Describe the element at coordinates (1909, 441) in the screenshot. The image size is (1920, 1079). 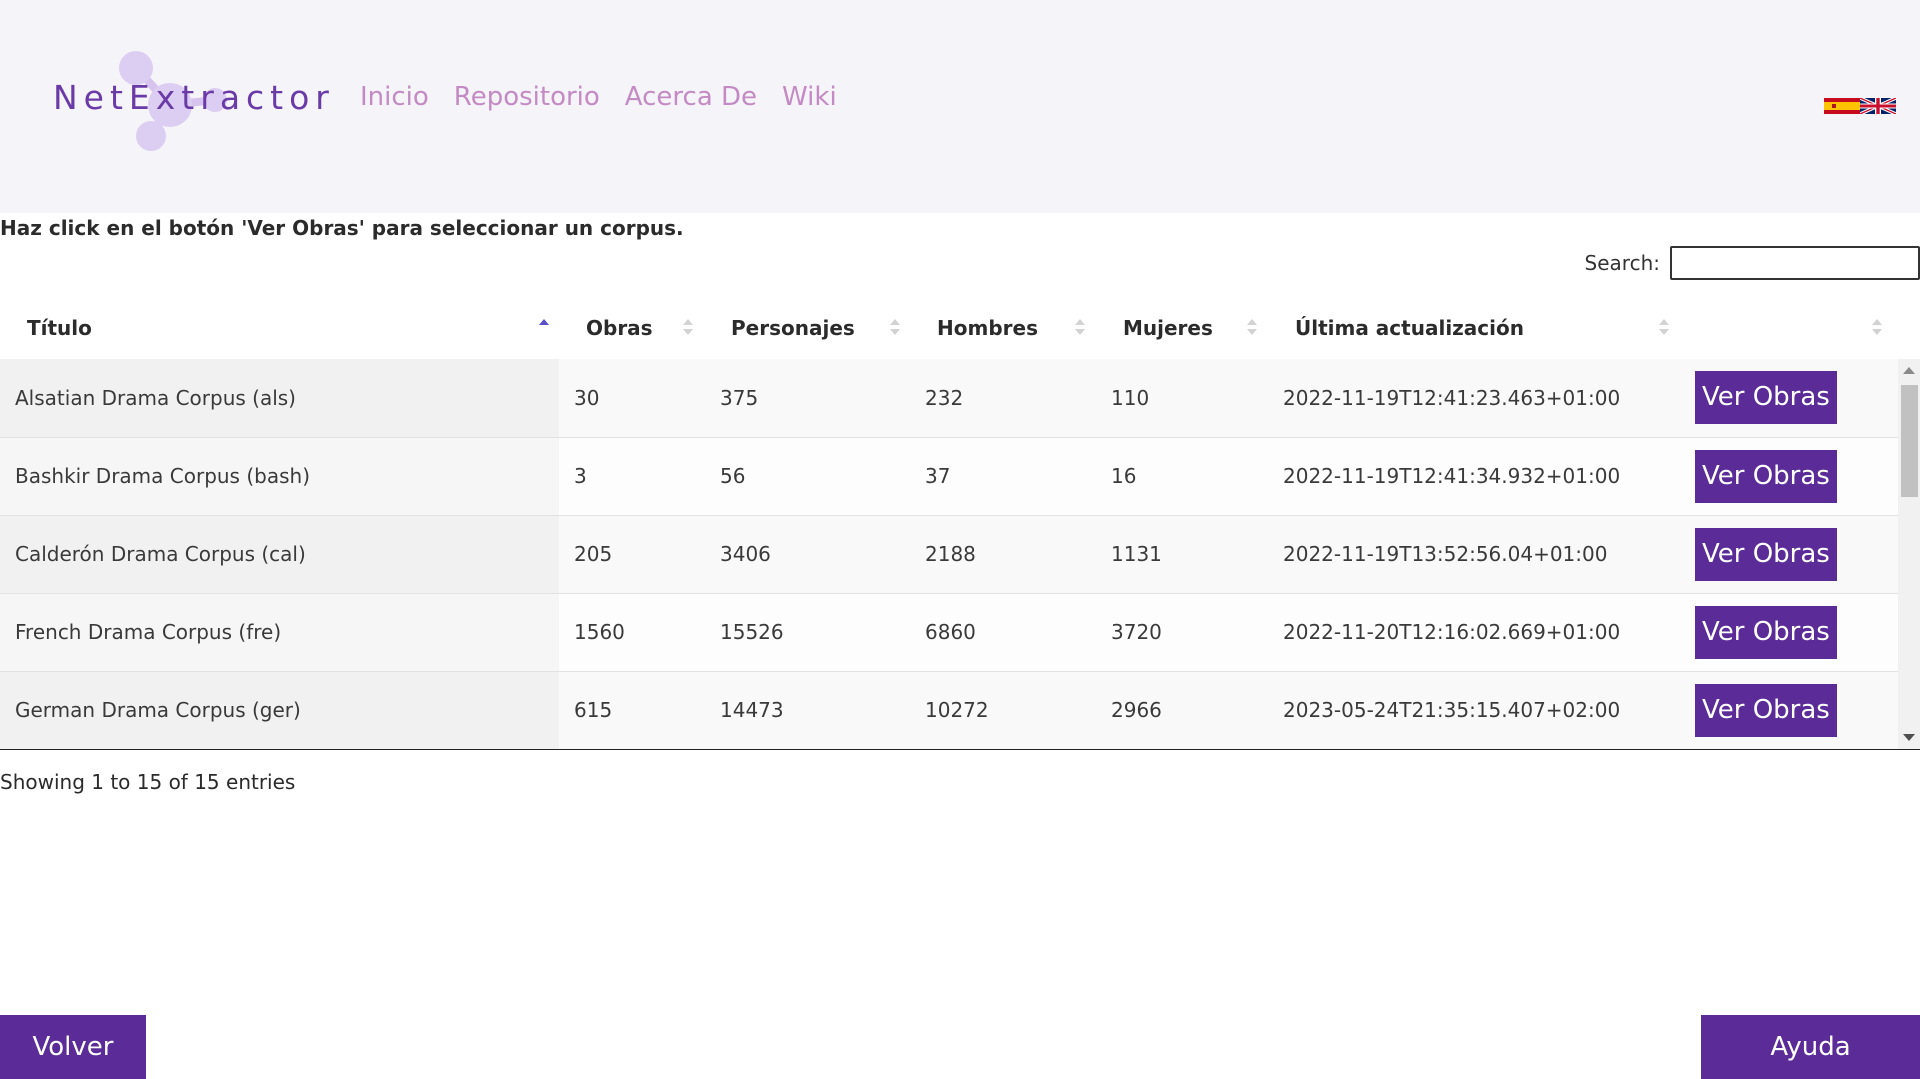
I see `scrollbar-thumb` at that location.